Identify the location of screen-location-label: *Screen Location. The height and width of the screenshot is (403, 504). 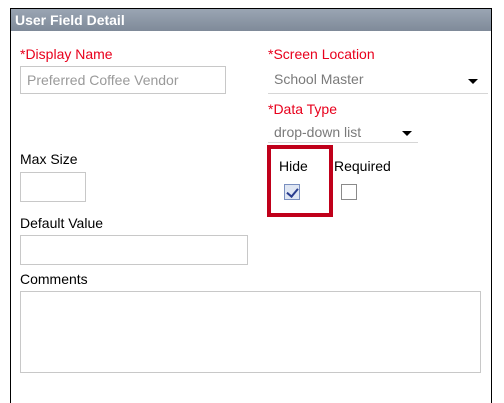
(321, 54).